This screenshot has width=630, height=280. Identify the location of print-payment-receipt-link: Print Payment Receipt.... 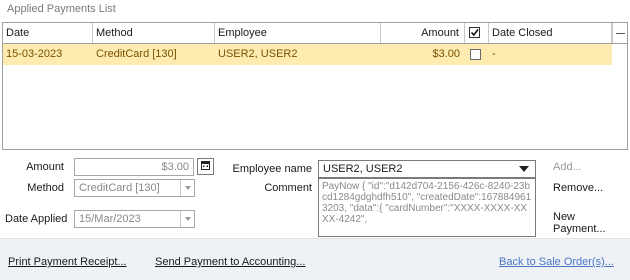
(67, 262).